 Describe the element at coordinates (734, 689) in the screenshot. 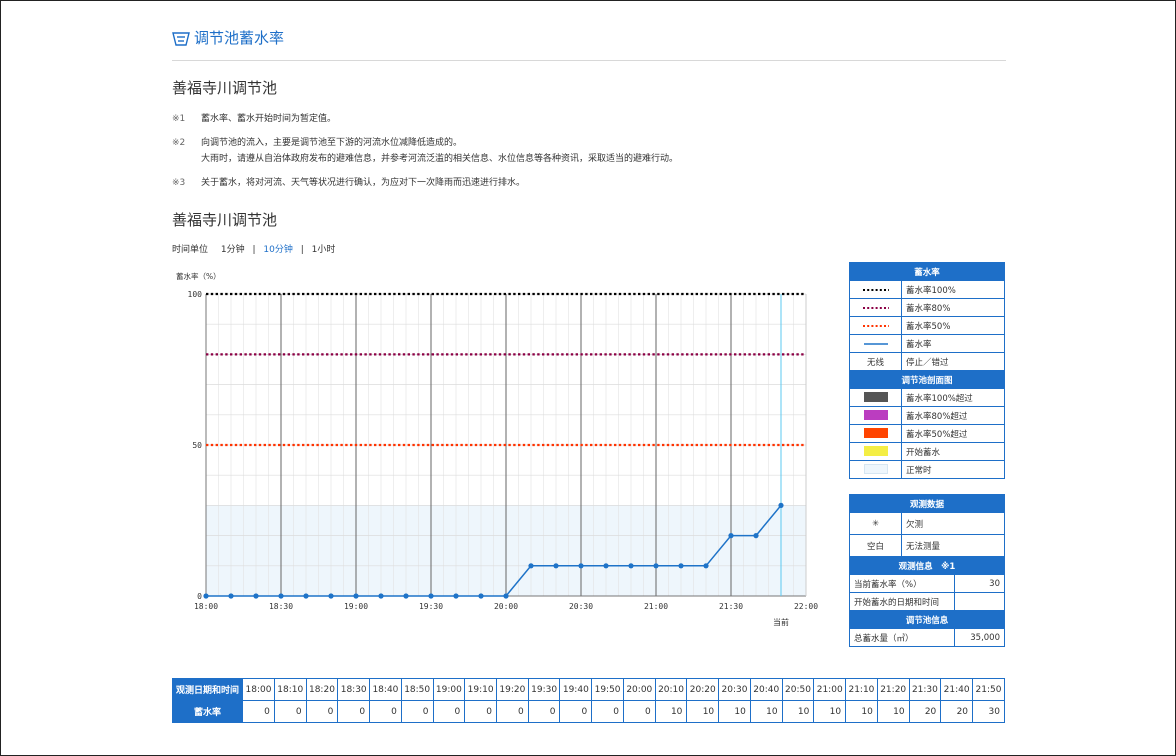

I see `time-cell: 20:30` at that location.